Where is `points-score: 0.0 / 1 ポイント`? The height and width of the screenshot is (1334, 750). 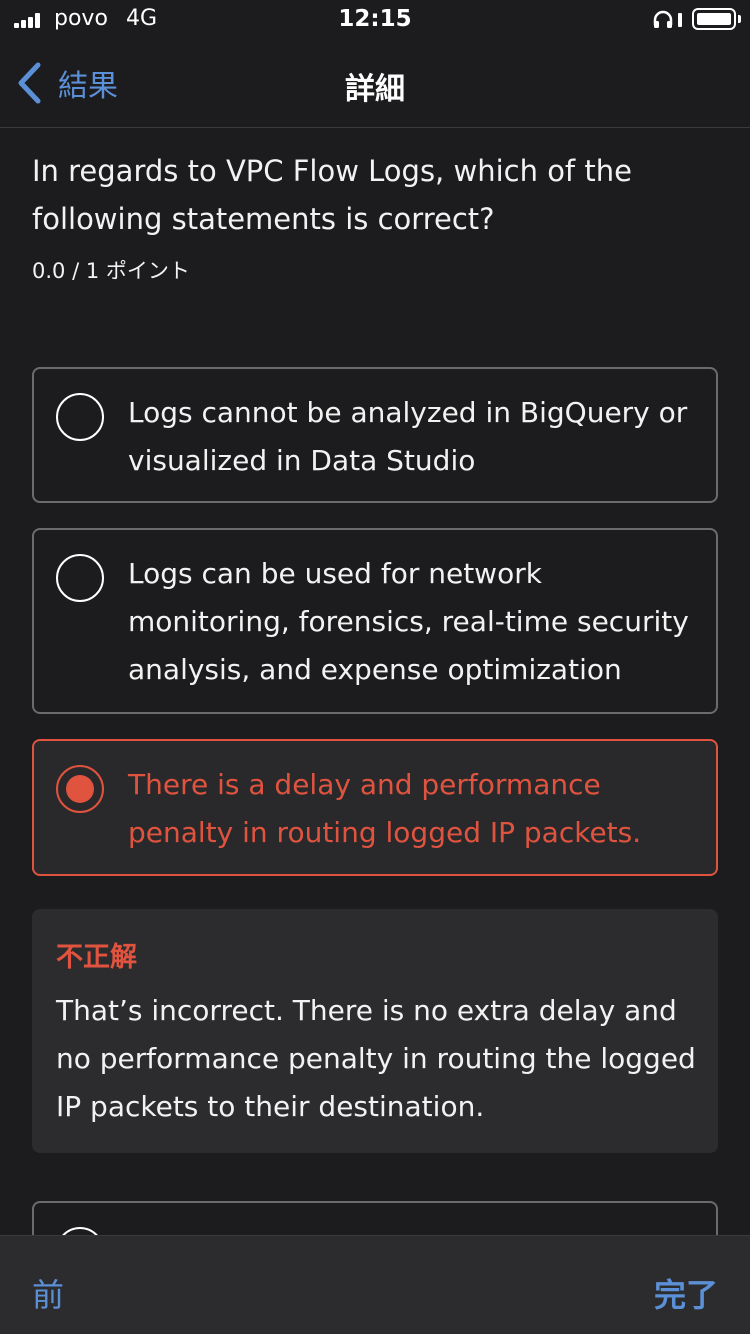
points-score: 0.0 / 1 ポイント is located at coordinates (111, 271).